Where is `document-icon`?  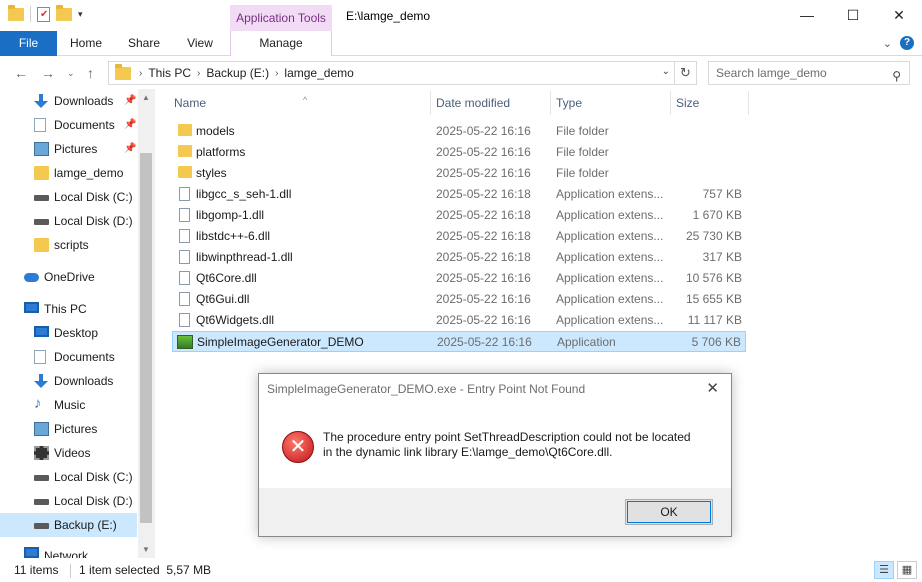
document-icon is located at coordinates (40, 125).